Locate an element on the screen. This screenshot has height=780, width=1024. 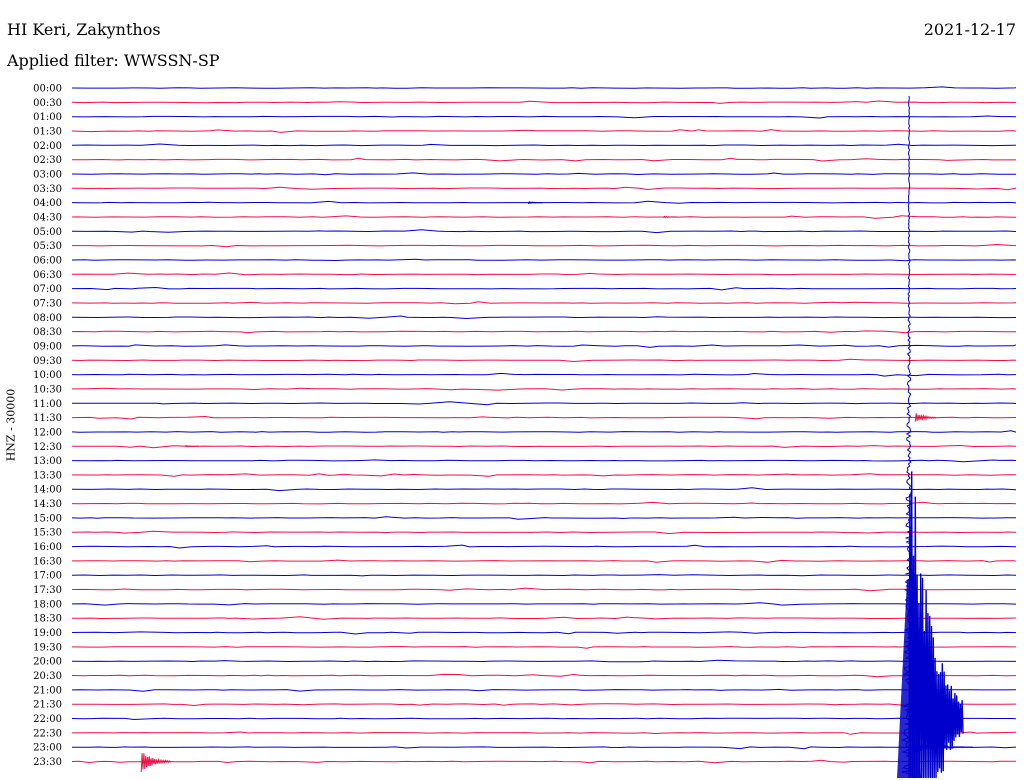
time-label-0530: 05:30 is located at coordinates (47, 246).